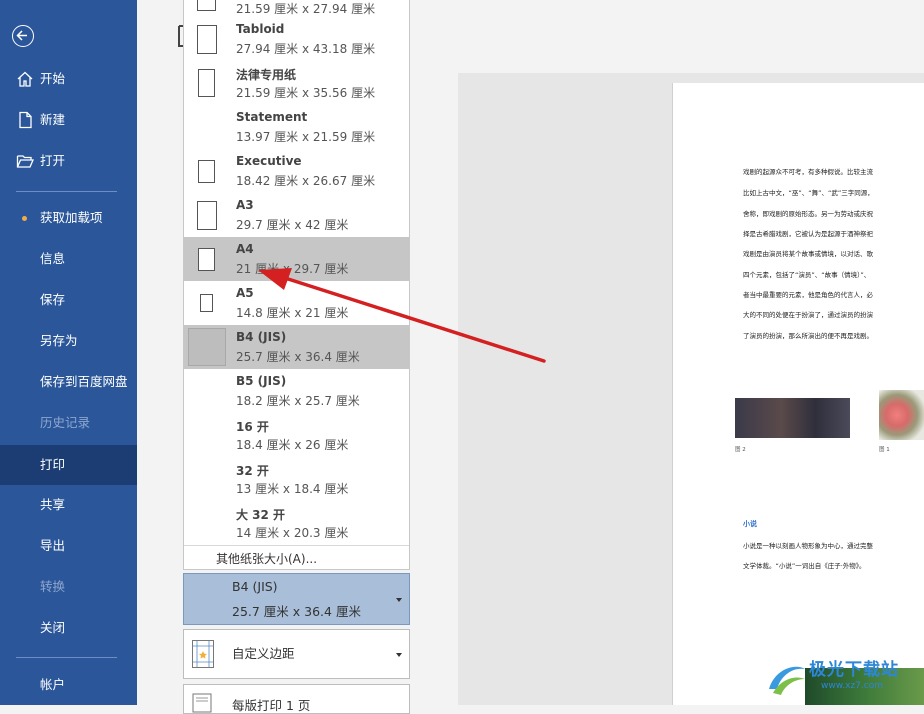  I want to click on watermark-text: 极光下载站, so click(854, 670).